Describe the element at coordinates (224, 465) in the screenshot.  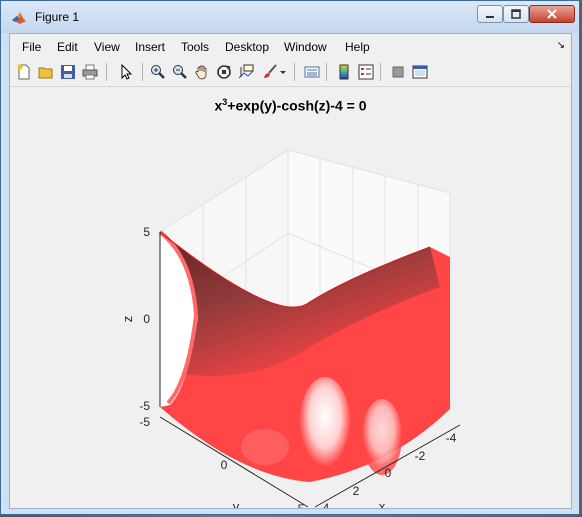
I see `y-tick-label: 0` at that location.